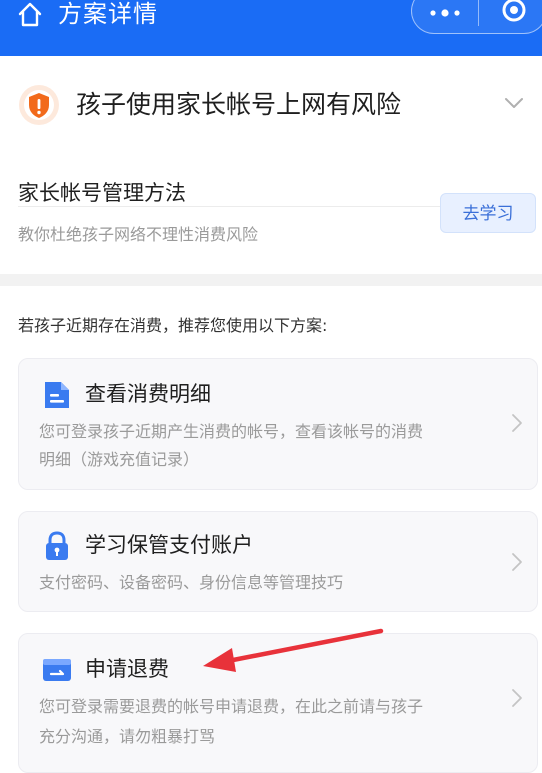  Describe the element at coordinates (231, 431) in the screenshot. I see `option-desc: 您可登录孩子近期产生消费的帐号，查看该帐号的消费` at that location.